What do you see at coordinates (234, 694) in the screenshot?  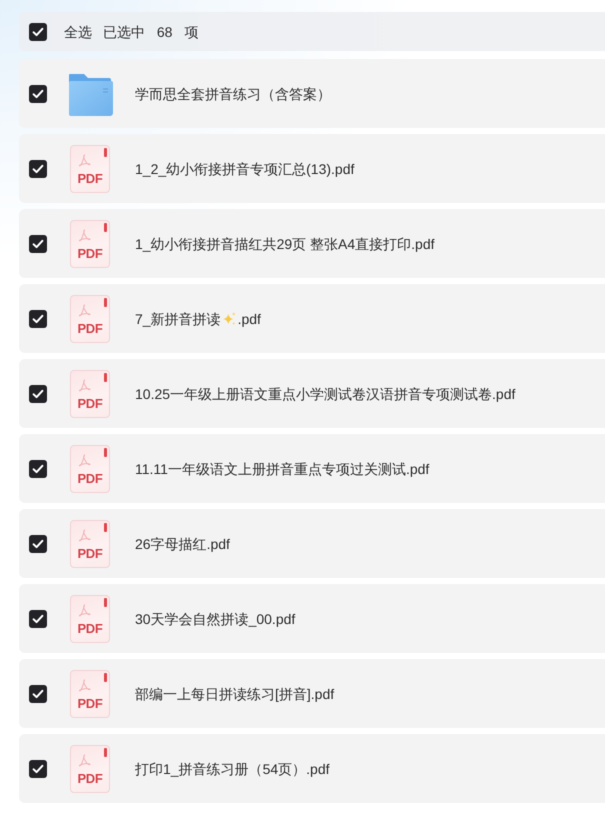 I see `file-name: 部编一上每日拼读练习[拼音].pdf` at bounding box center [234, 694].